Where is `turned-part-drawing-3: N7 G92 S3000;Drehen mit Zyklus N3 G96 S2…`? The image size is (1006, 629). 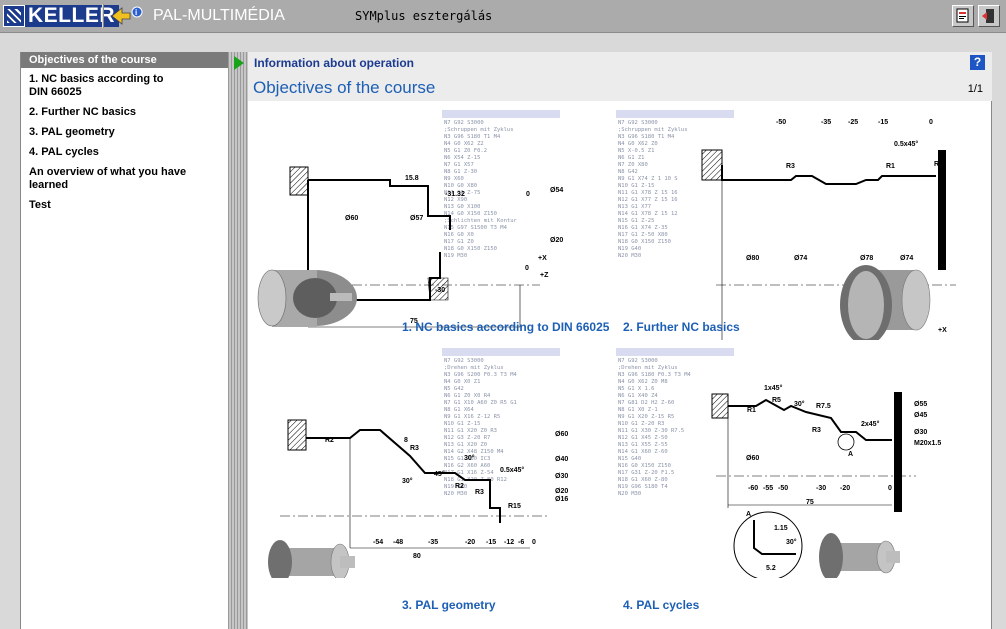
turned-part-drawing-3: N7 G92 S3000;Drehen mit Zyklus N3 G96 S2… is located at coordinates (418, 463).